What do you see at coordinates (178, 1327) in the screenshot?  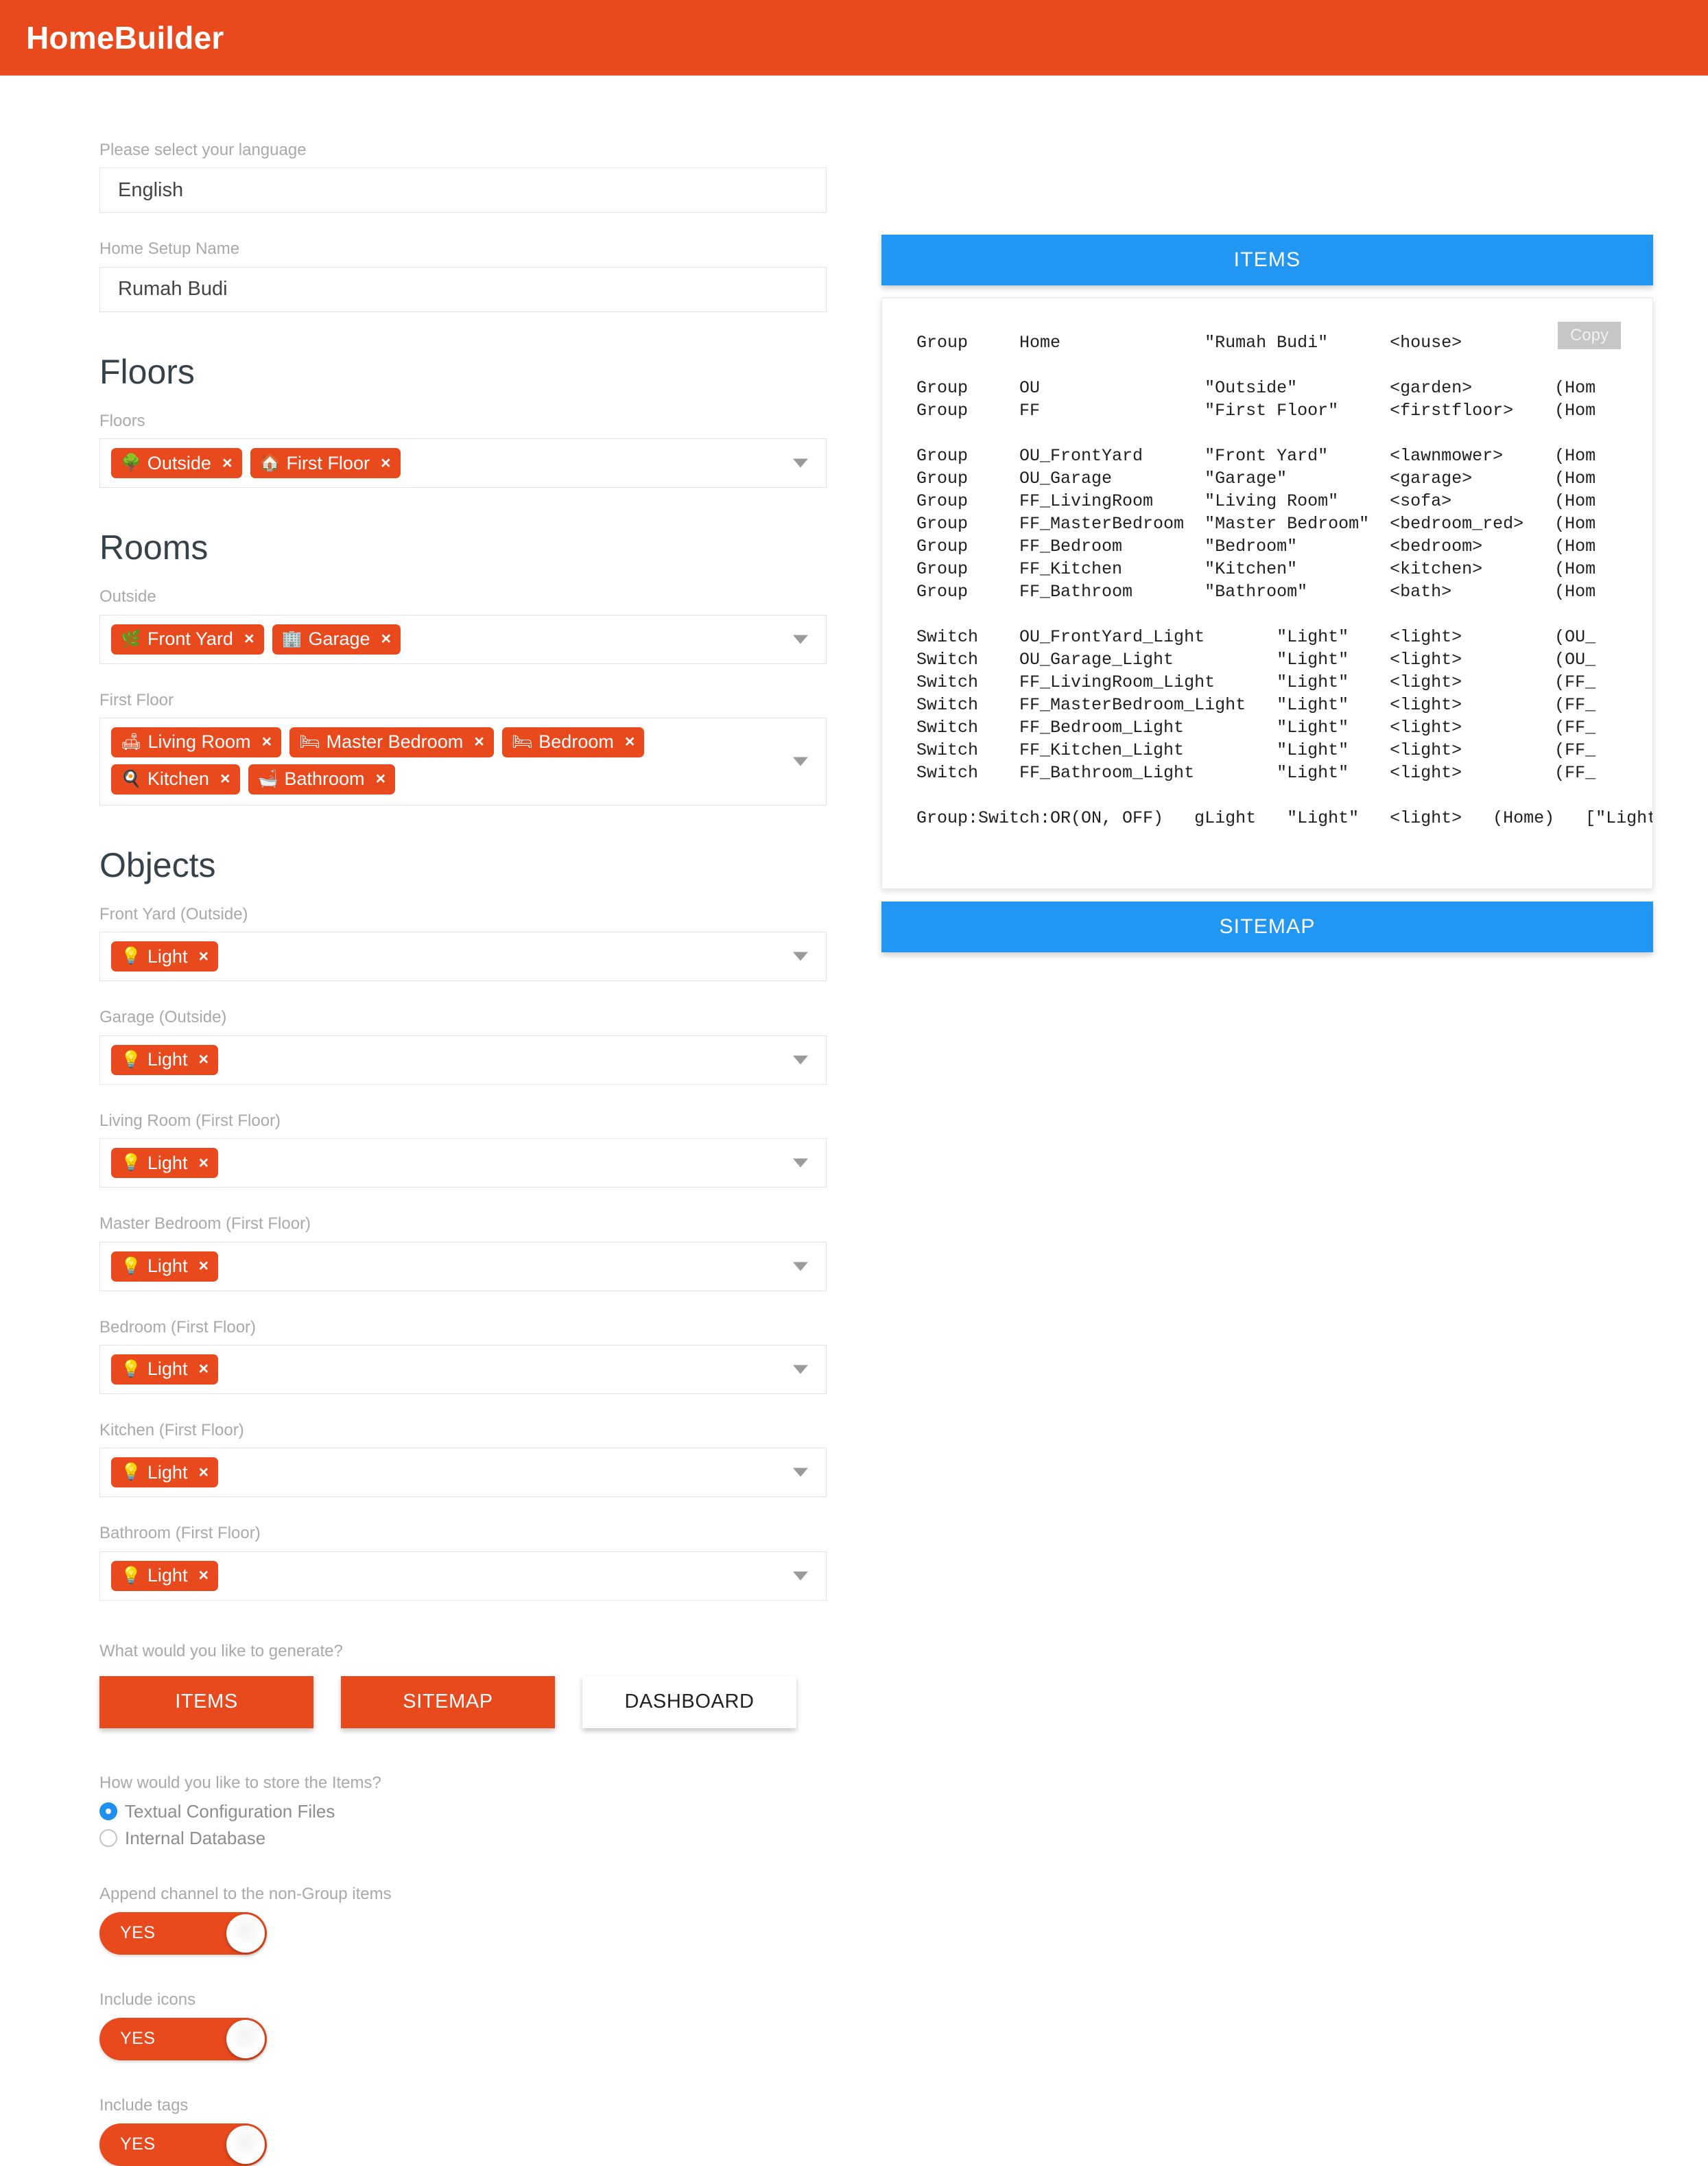 I see `object-label: Bedroom (First Floor)` at bounding box center [178, 1327].